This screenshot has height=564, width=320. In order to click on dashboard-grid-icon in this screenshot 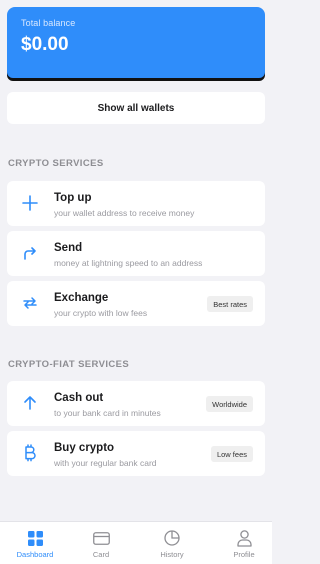, I will do `click(35, 538)`.